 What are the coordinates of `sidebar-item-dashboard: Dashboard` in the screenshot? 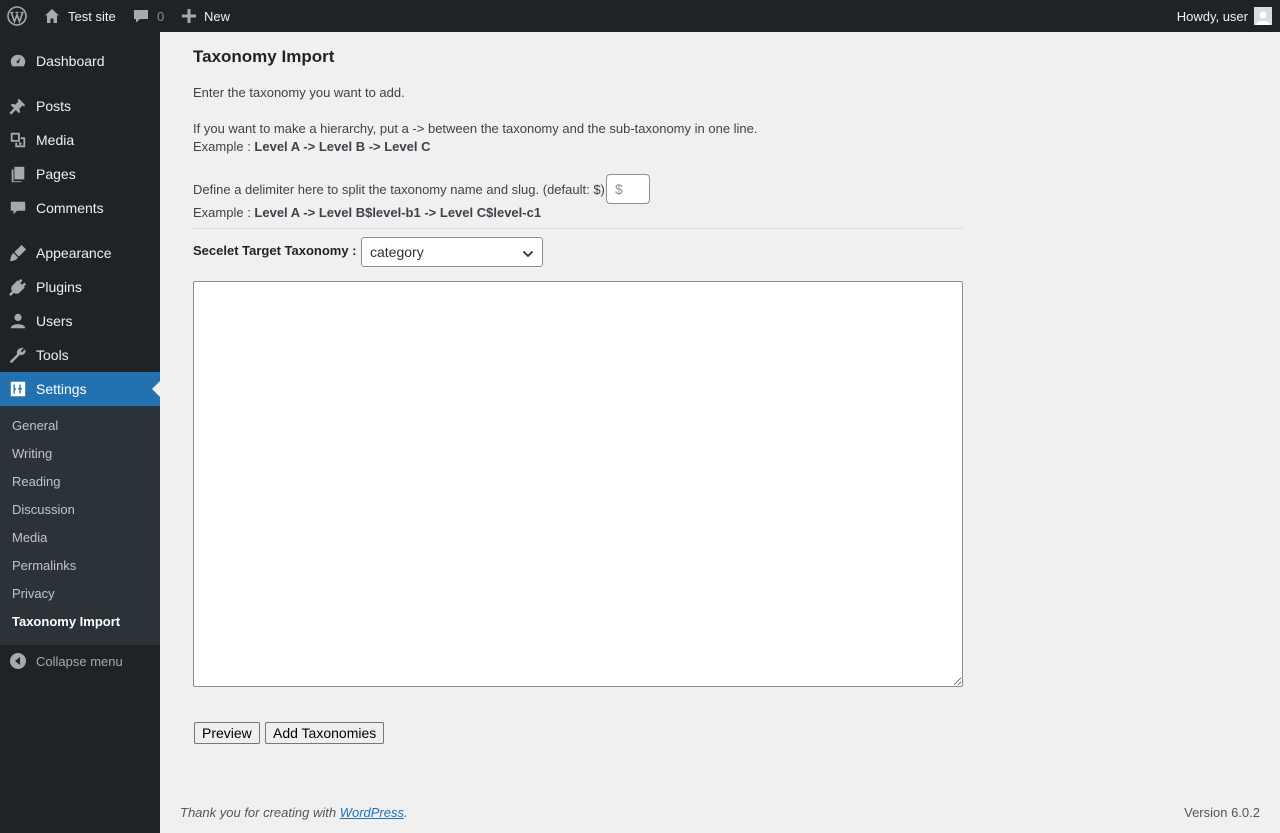 It's located at (80, 61).